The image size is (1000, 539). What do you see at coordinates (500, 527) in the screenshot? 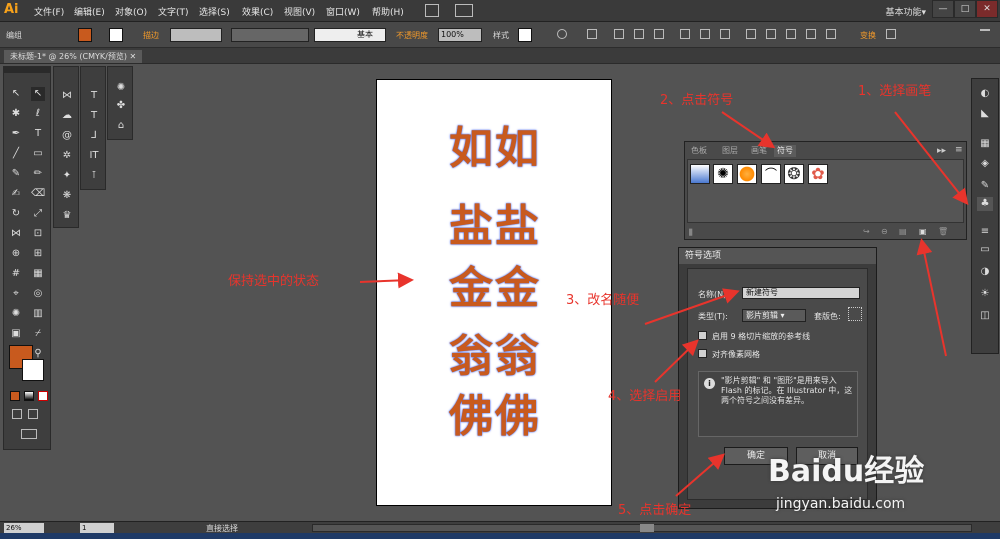
I see `status-bar: 26% 1 直接选择` at bounding box center [500, 527].